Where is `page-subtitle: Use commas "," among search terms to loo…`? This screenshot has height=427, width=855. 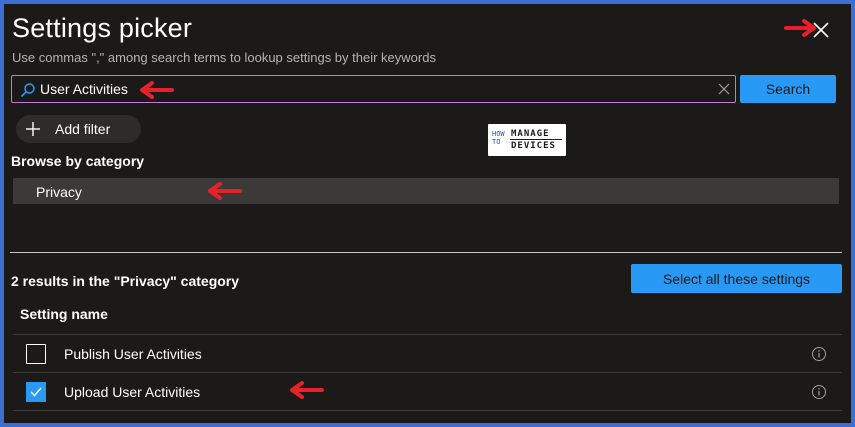
page-subtitle: Use commas "," among search terms to loo… is located at coordinates (224, 57).